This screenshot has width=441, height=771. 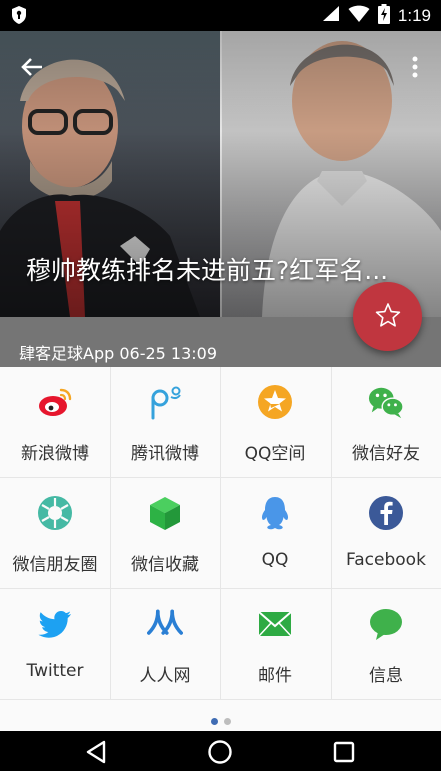 What do you see at coordinates (275, 402) in the screenshot?
I see `qzone-icon` at bounding box center [275, 402].